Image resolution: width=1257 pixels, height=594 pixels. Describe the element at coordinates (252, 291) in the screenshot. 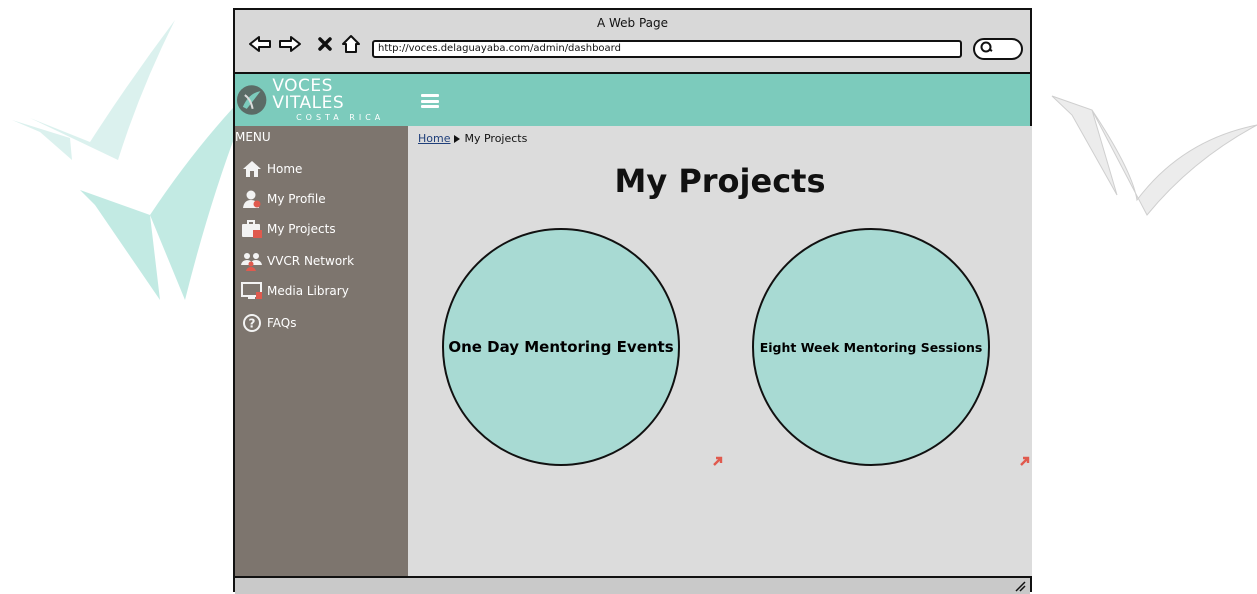

I see `monitor-icon` at that location.